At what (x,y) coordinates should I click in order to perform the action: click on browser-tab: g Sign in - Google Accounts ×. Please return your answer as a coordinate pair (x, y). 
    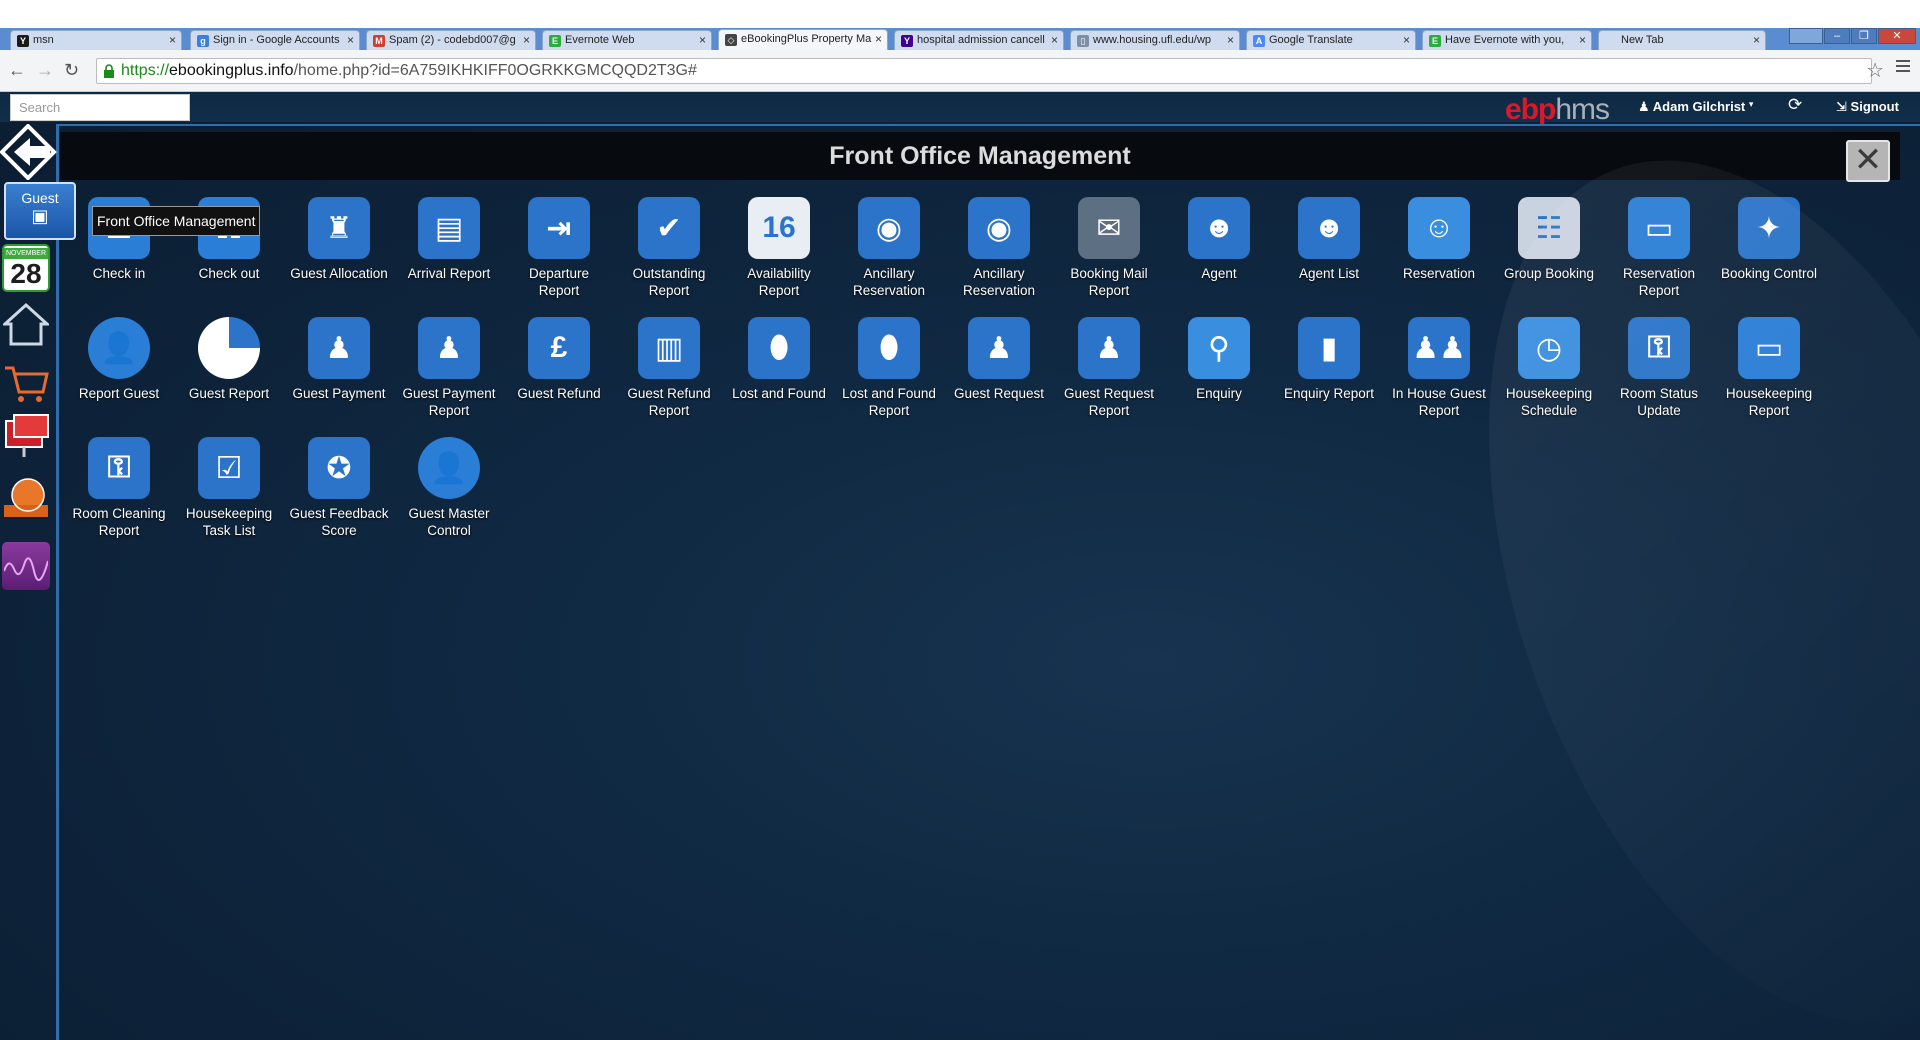
    Looking at the image, I should click on (275, 40).